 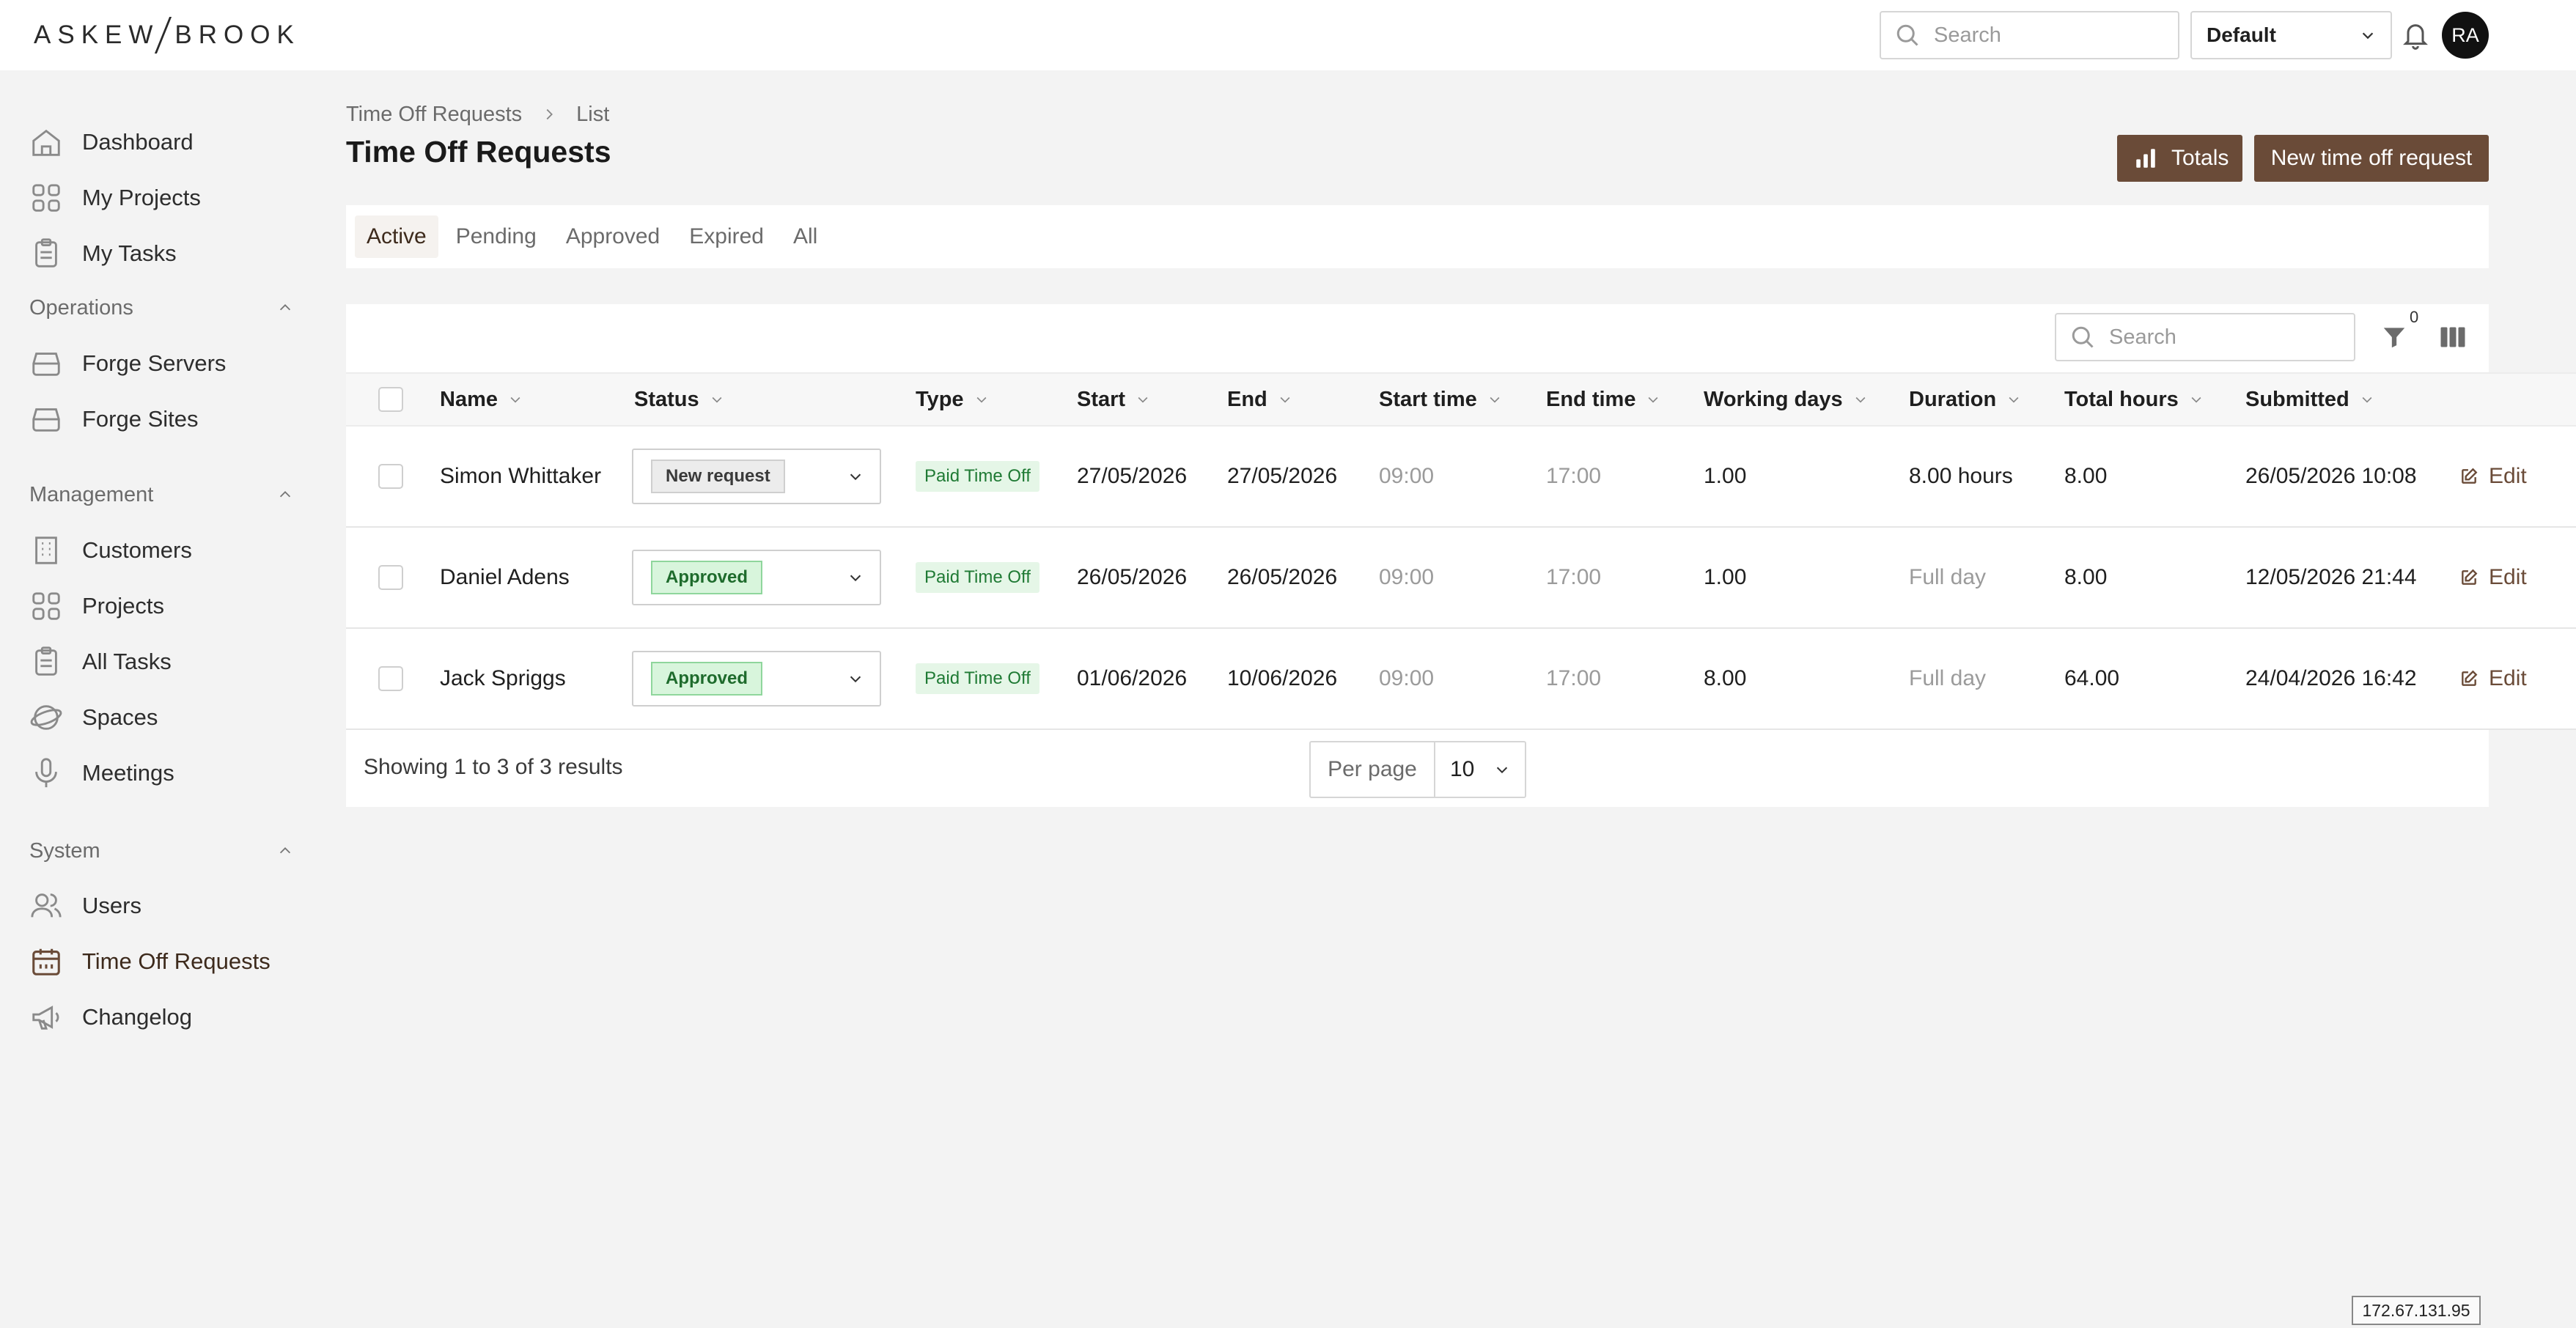 I want to click on cell-start: 26/05/2026, so click(x=1132, y=577).